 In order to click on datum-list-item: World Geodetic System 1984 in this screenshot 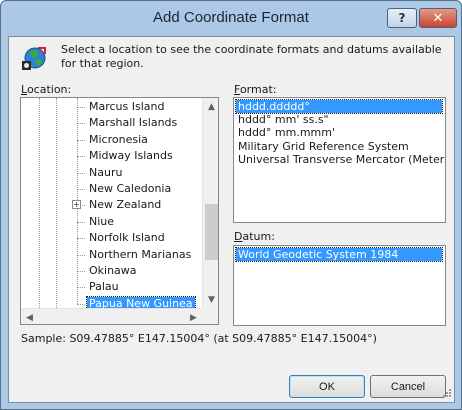, I will do `click(339, 254)`.